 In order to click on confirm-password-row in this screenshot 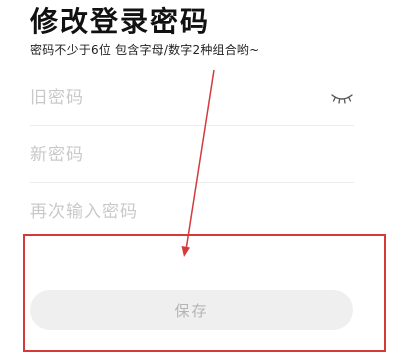, I will do `click(192, 213)`.